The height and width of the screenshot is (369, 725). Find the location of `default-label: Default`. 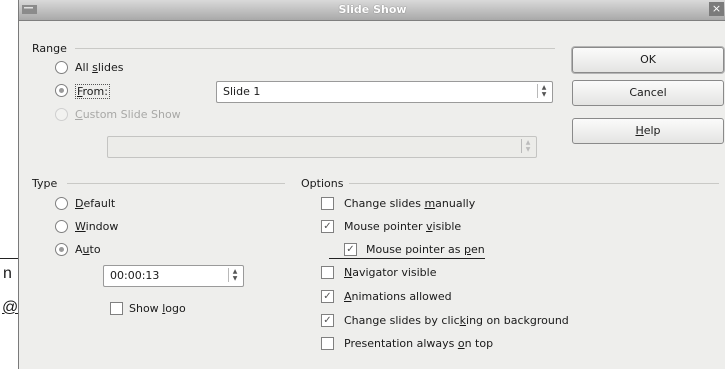

default-label: Default is located at coordinates (95, 203).